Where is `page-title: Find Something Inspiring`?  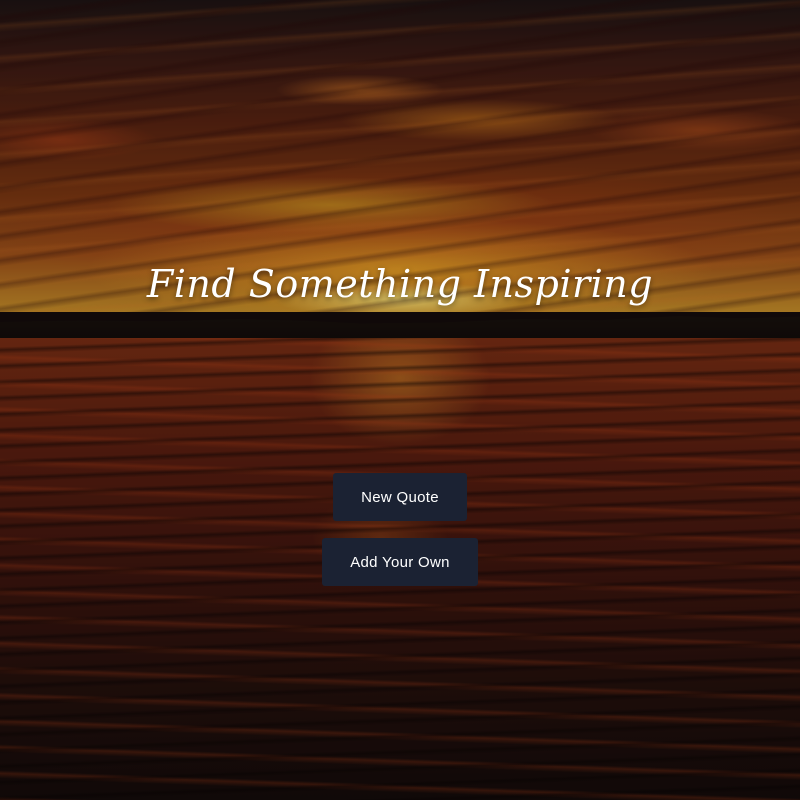 page-title: Find Something Inspiring is located at coordinates (400, 284).